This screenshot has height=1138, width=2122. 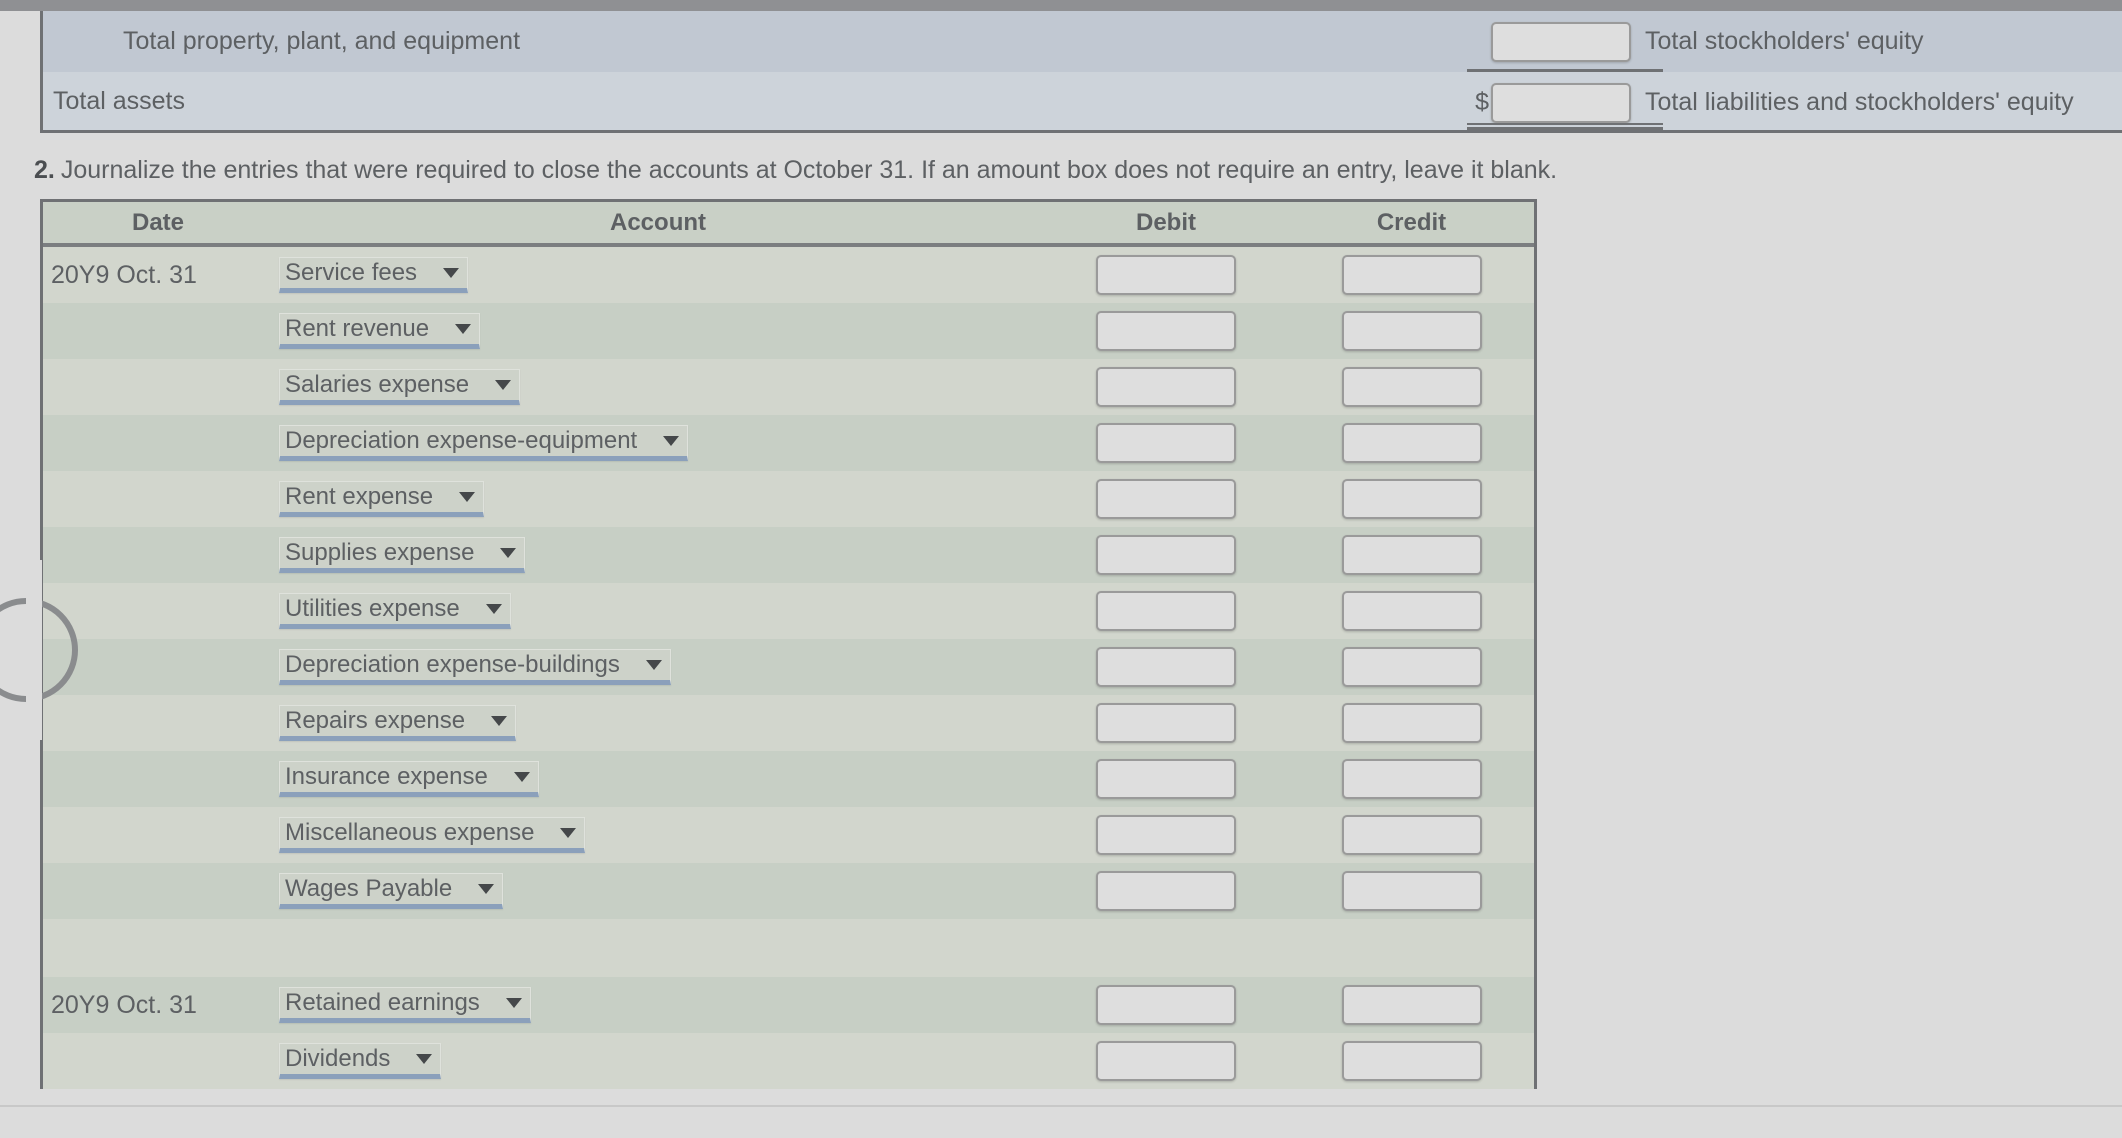 What do you see at coordinates (658, 891) in the screenshot?
I see `journal-account-cell: Wages Payable` at bounding box center [658, 891].